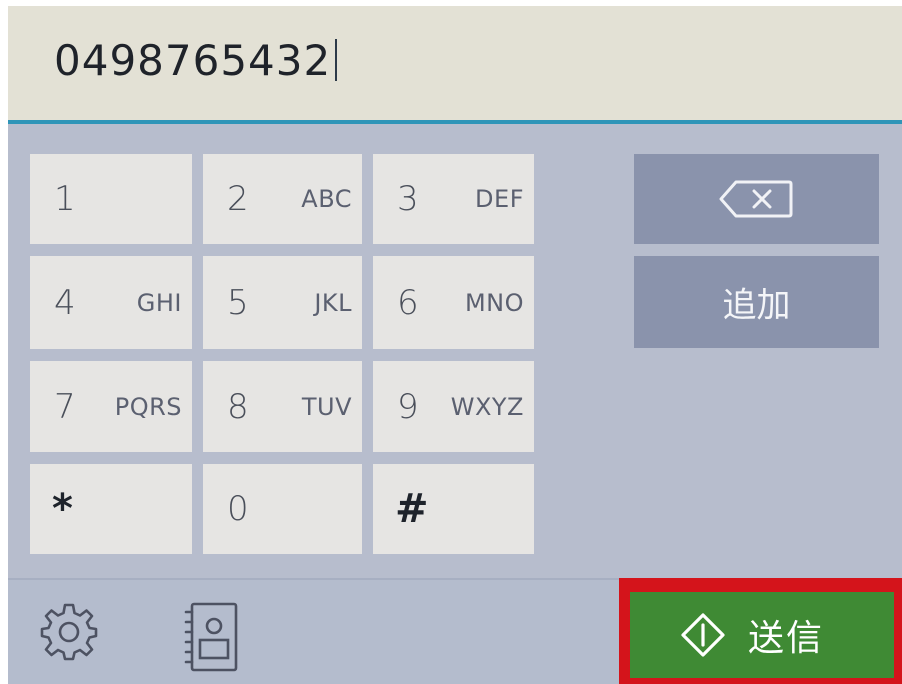 The image size is (902, 684). I want to click on key-digit: 1, so click(65, 199).